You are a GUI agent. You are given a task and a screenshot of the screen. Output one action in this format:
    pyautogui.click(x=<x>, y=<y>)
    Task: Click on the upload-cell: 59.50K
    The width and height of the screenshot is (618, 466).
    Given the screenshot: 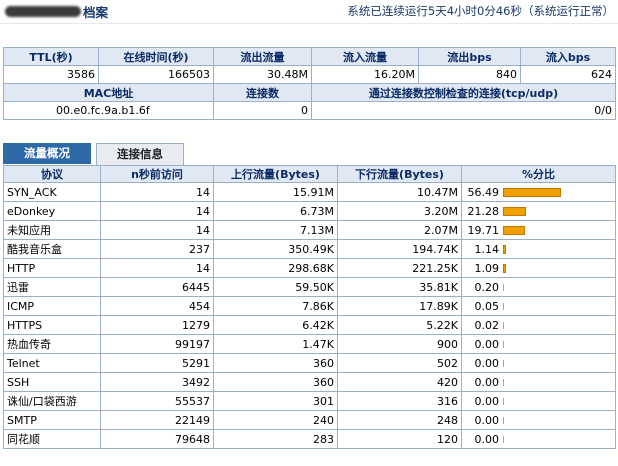 What is the action you would take?
    pyautogui.click(x=275, y=287)
    